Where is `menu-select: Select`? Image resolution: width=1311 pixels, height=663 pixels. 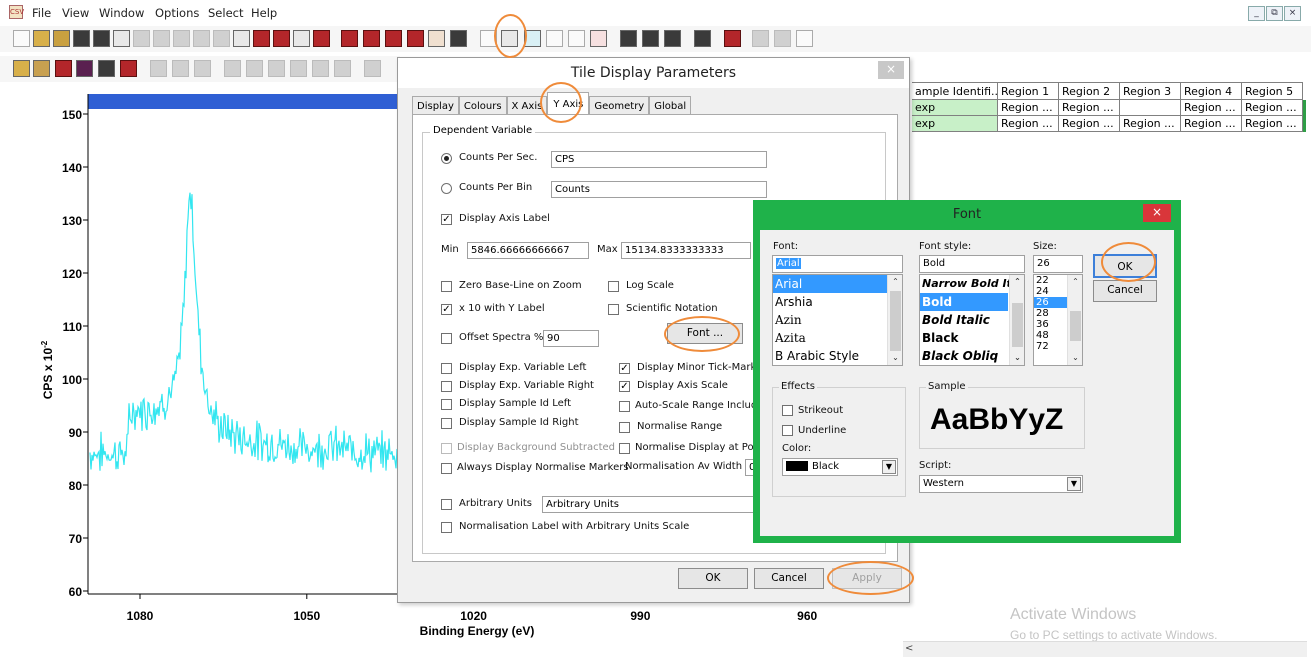
menu-select: Select is located at coordinates (225, 13).